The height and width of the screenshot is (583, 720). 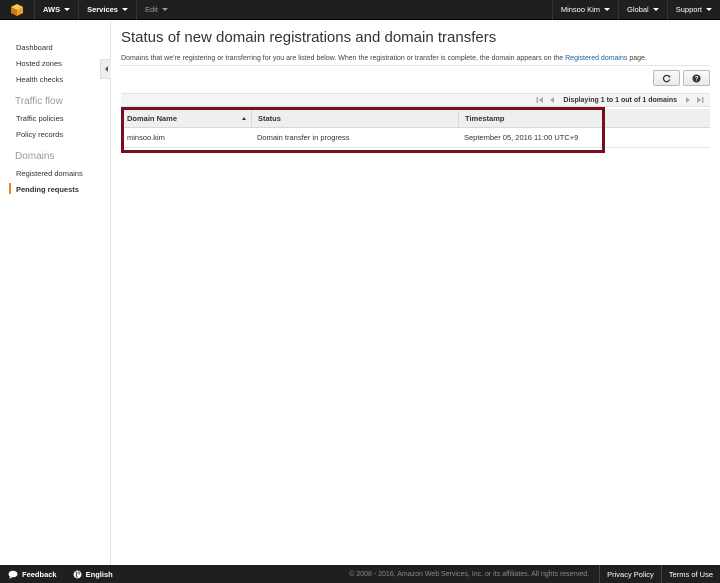 I want to click on help-icon: ?, so click(x=696, y=77).